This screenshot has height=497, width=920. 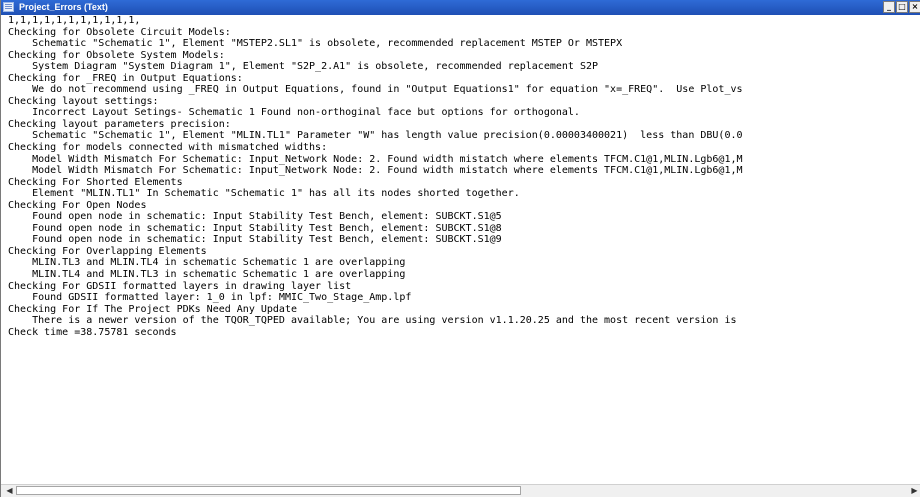 I want to click on horizontal-scrollbar: ◀ ▶, so click(x=460, y=490).